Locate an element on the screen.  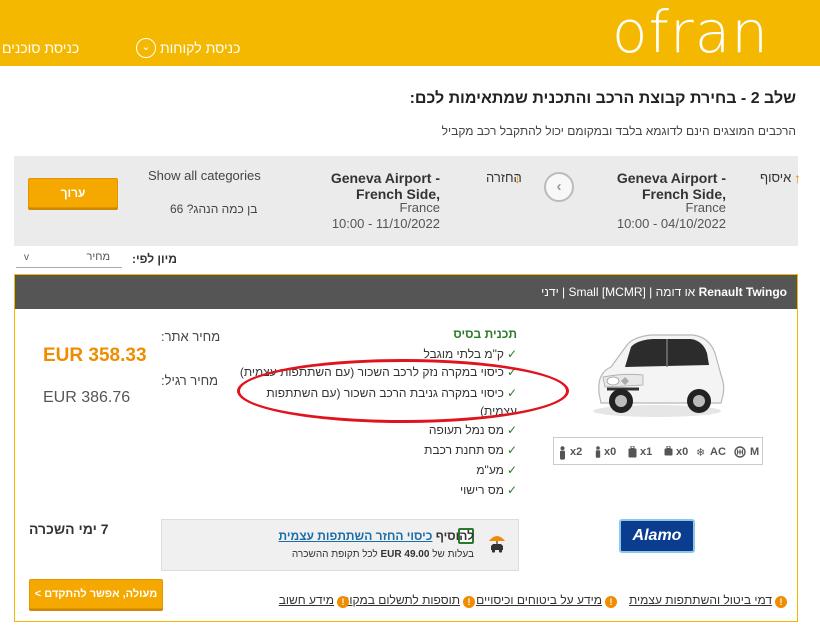
feature-item: ✓מס נמל תעופה is located at coordinates (473, 430).